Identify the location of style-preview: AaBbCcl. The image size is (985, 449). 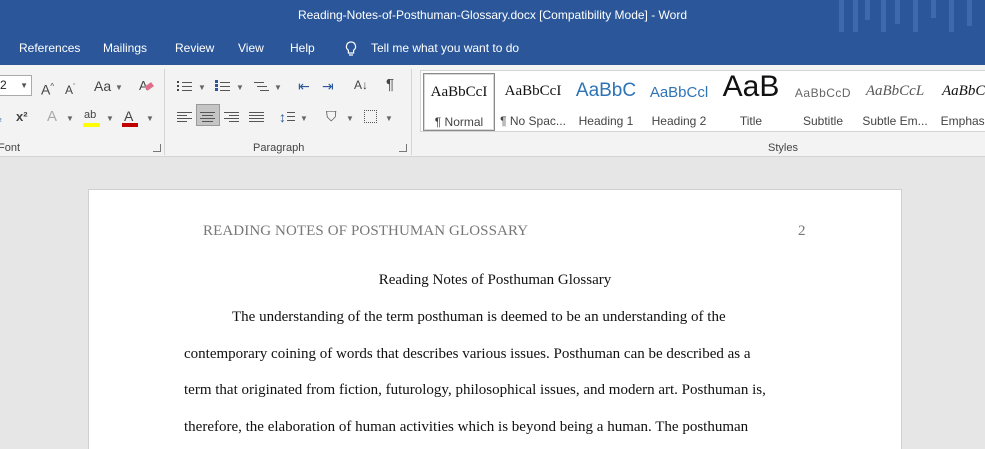
(679, 92).